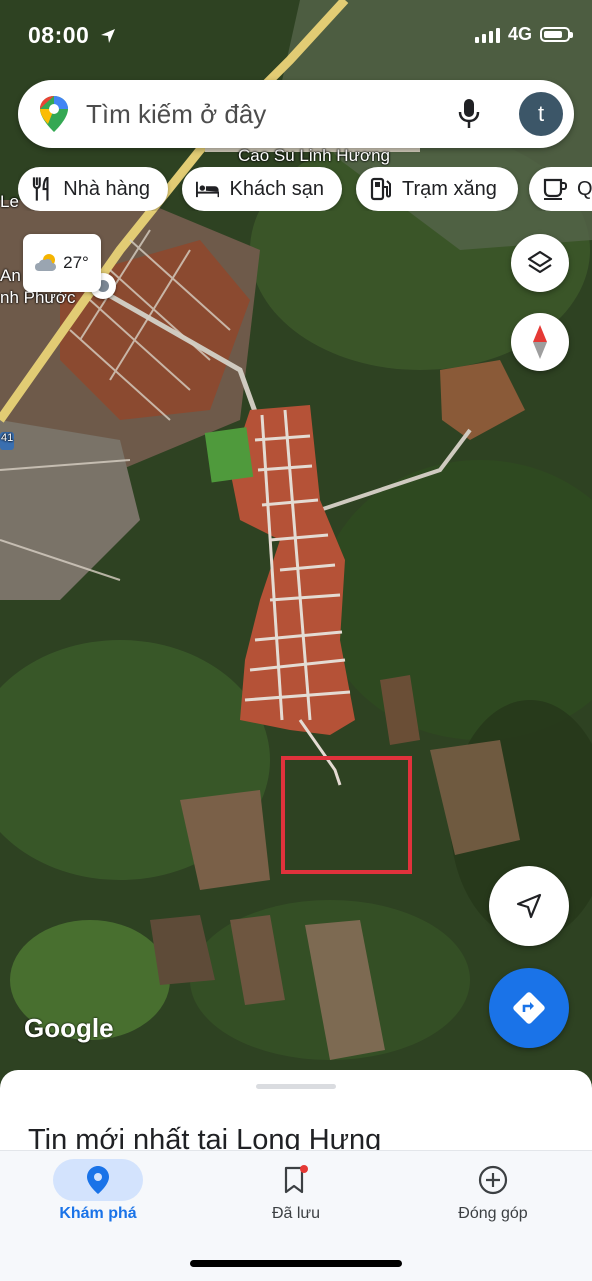 This screenshot has height=1281, width=592. I want to click on chip-label: Trạm xăng, so click(449, 188).